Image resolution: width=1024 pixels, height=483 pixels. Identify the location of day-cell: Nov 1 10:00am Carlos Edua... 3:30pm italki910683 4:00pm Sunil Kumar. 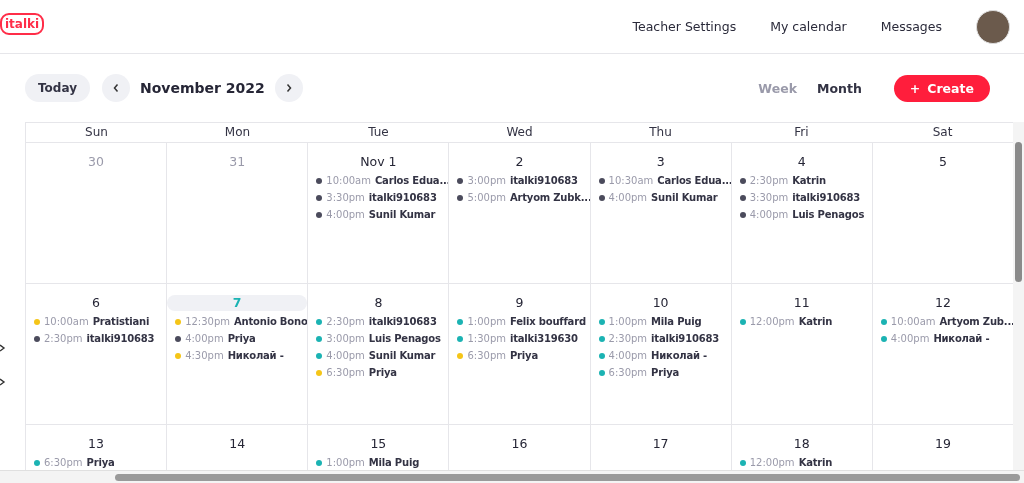
(378, 213).